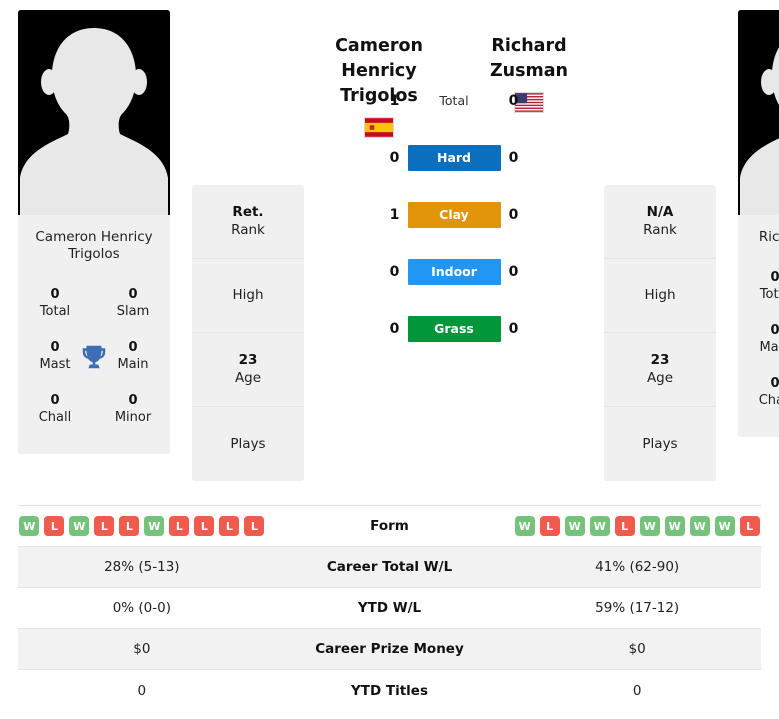 This screenshot has height=719, width=779. I want to click on left-high-label: High, so click(248, 295).